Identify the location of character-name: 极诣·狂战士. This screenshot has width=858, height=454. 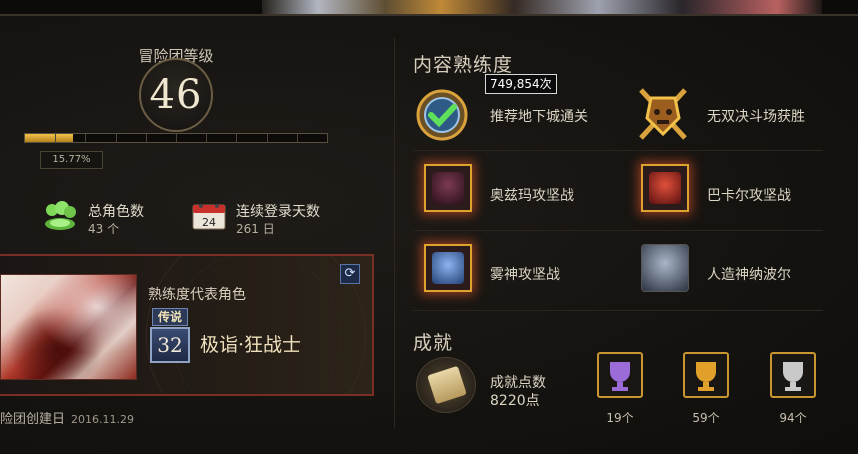
(251, 345).